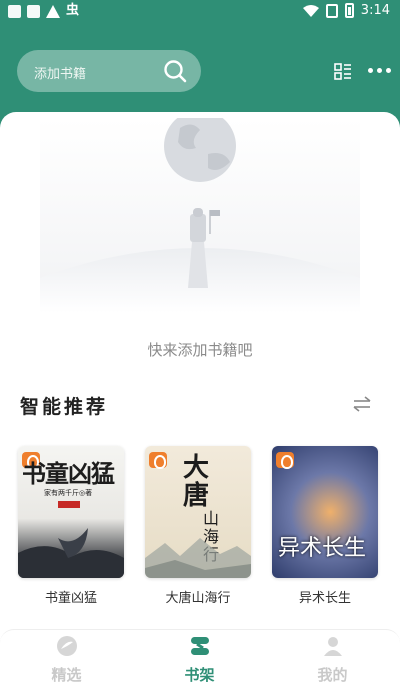 Image resolution: width=400 pixels, height=700 pixels. Describe the element at coordinates (375, 10) in the screenshot. I see `status-time: 3:14` at that location.